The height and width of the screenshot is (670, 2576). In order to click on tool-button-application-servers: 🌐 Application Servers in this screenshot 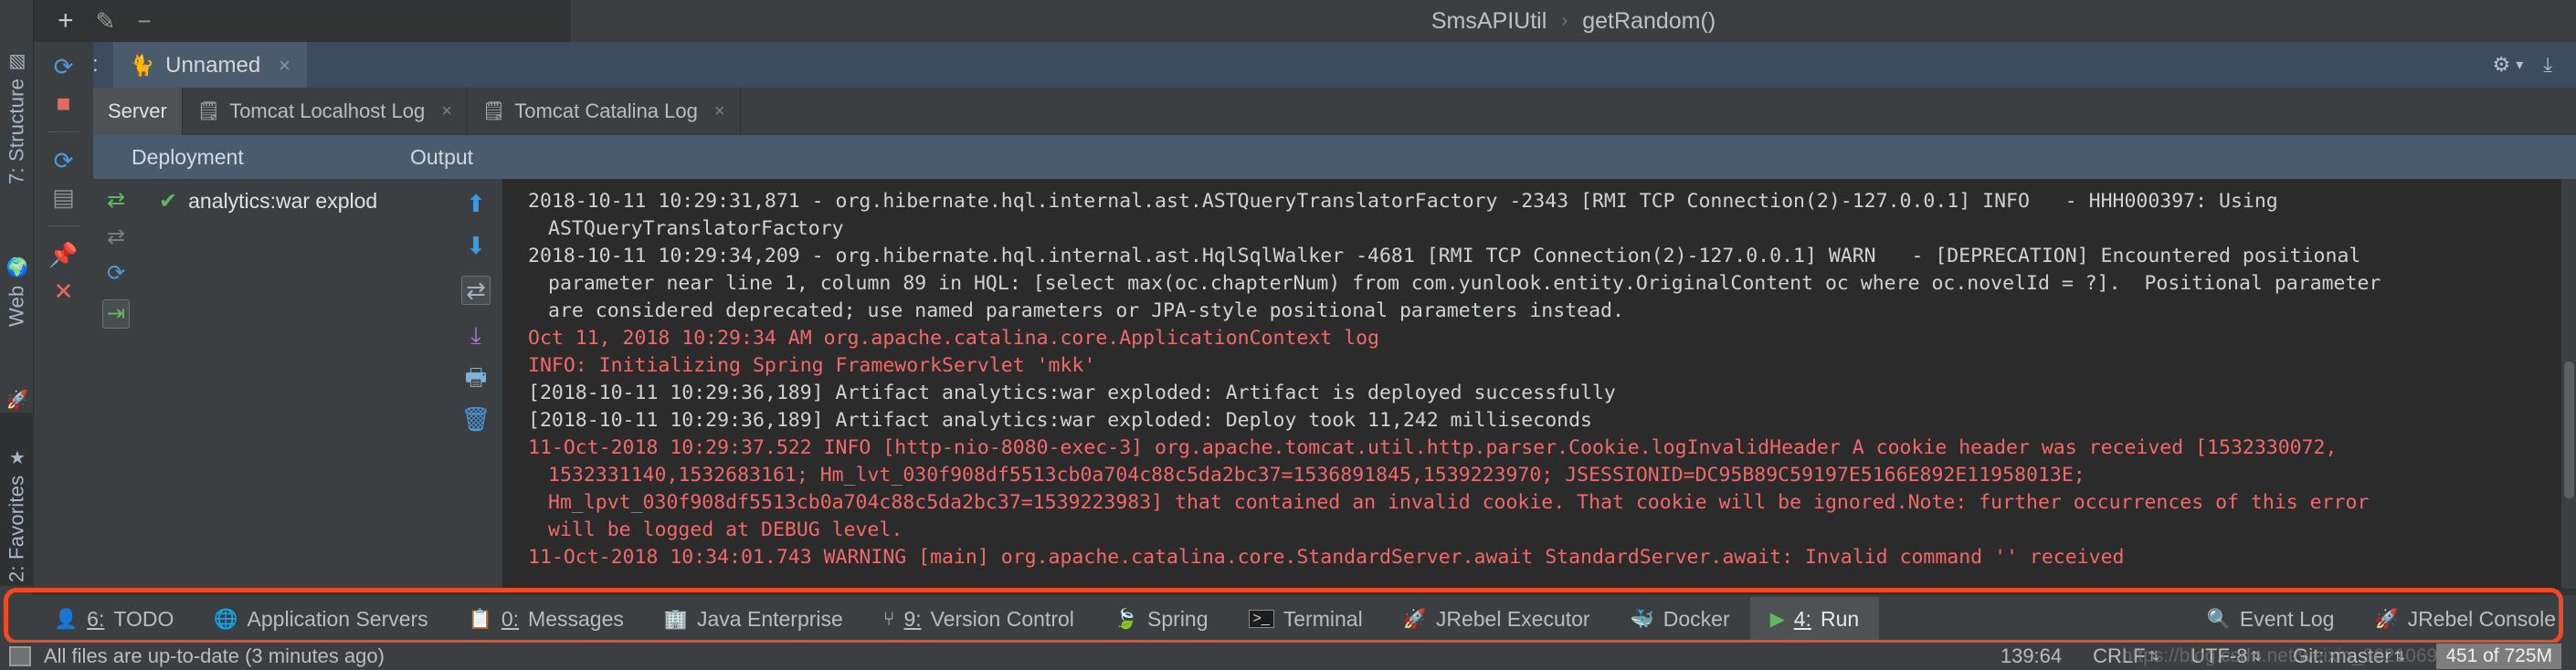, I will do `click(321, 619)`.